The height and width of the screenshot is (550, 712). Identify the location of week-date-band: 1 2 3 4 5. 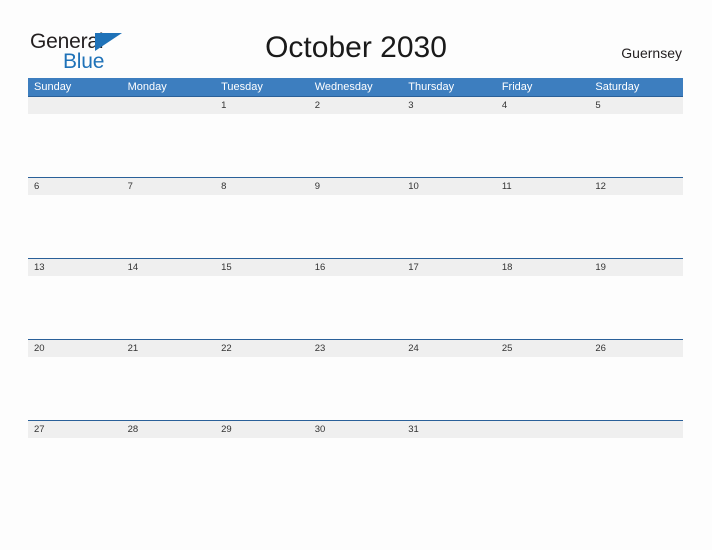
(355, 105).